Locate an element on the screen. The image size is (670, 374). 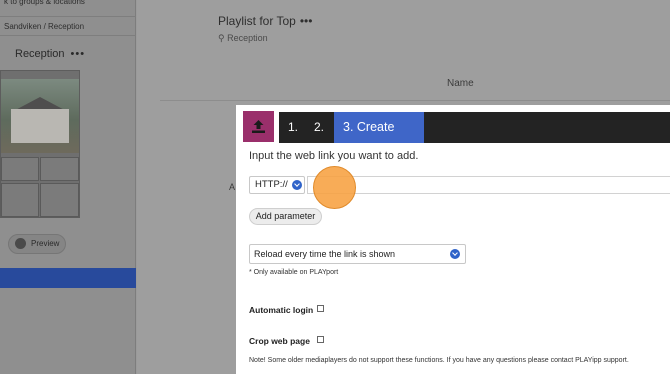
click-marker is located at coordinates (334, 187).